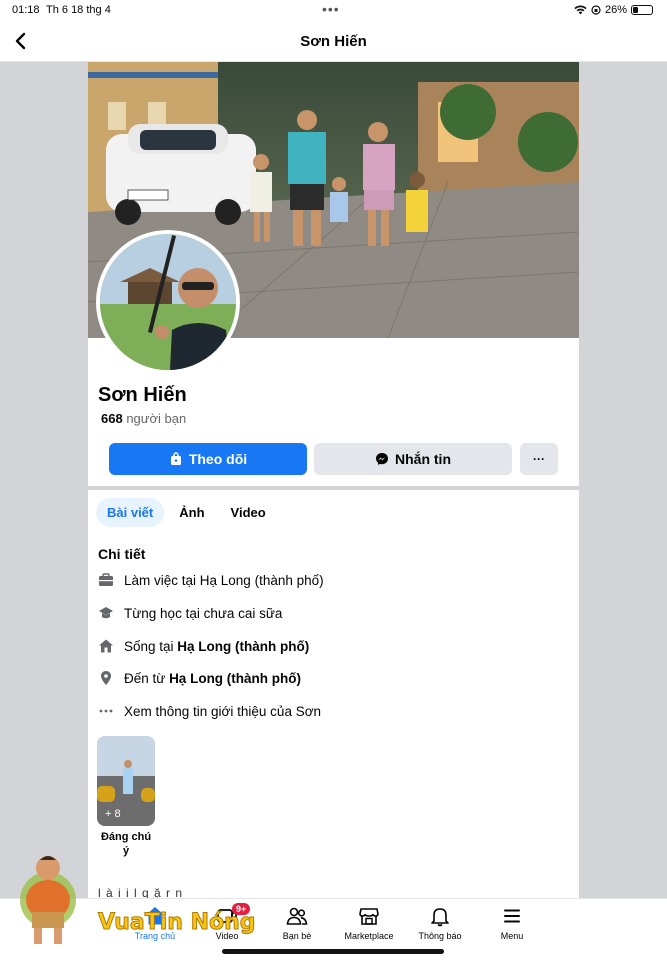 This screenshot has width=667, height=960. What do you see at coordinates (635, 10) in the screenshot?
I see `battery-fill` at bounding box center [635, 10].